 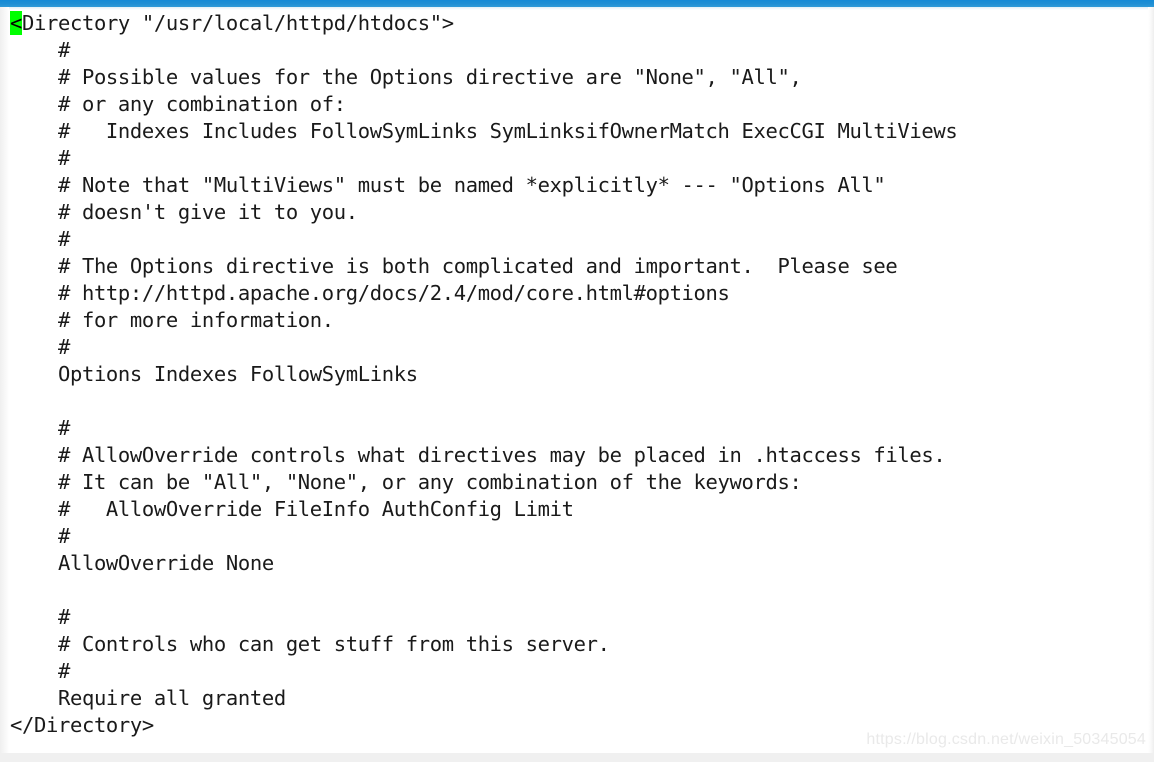 What do you see at coordinates (172, 320) in the screenshot?
I see `code-line: # for more information.` at bounding box center [172, 320].